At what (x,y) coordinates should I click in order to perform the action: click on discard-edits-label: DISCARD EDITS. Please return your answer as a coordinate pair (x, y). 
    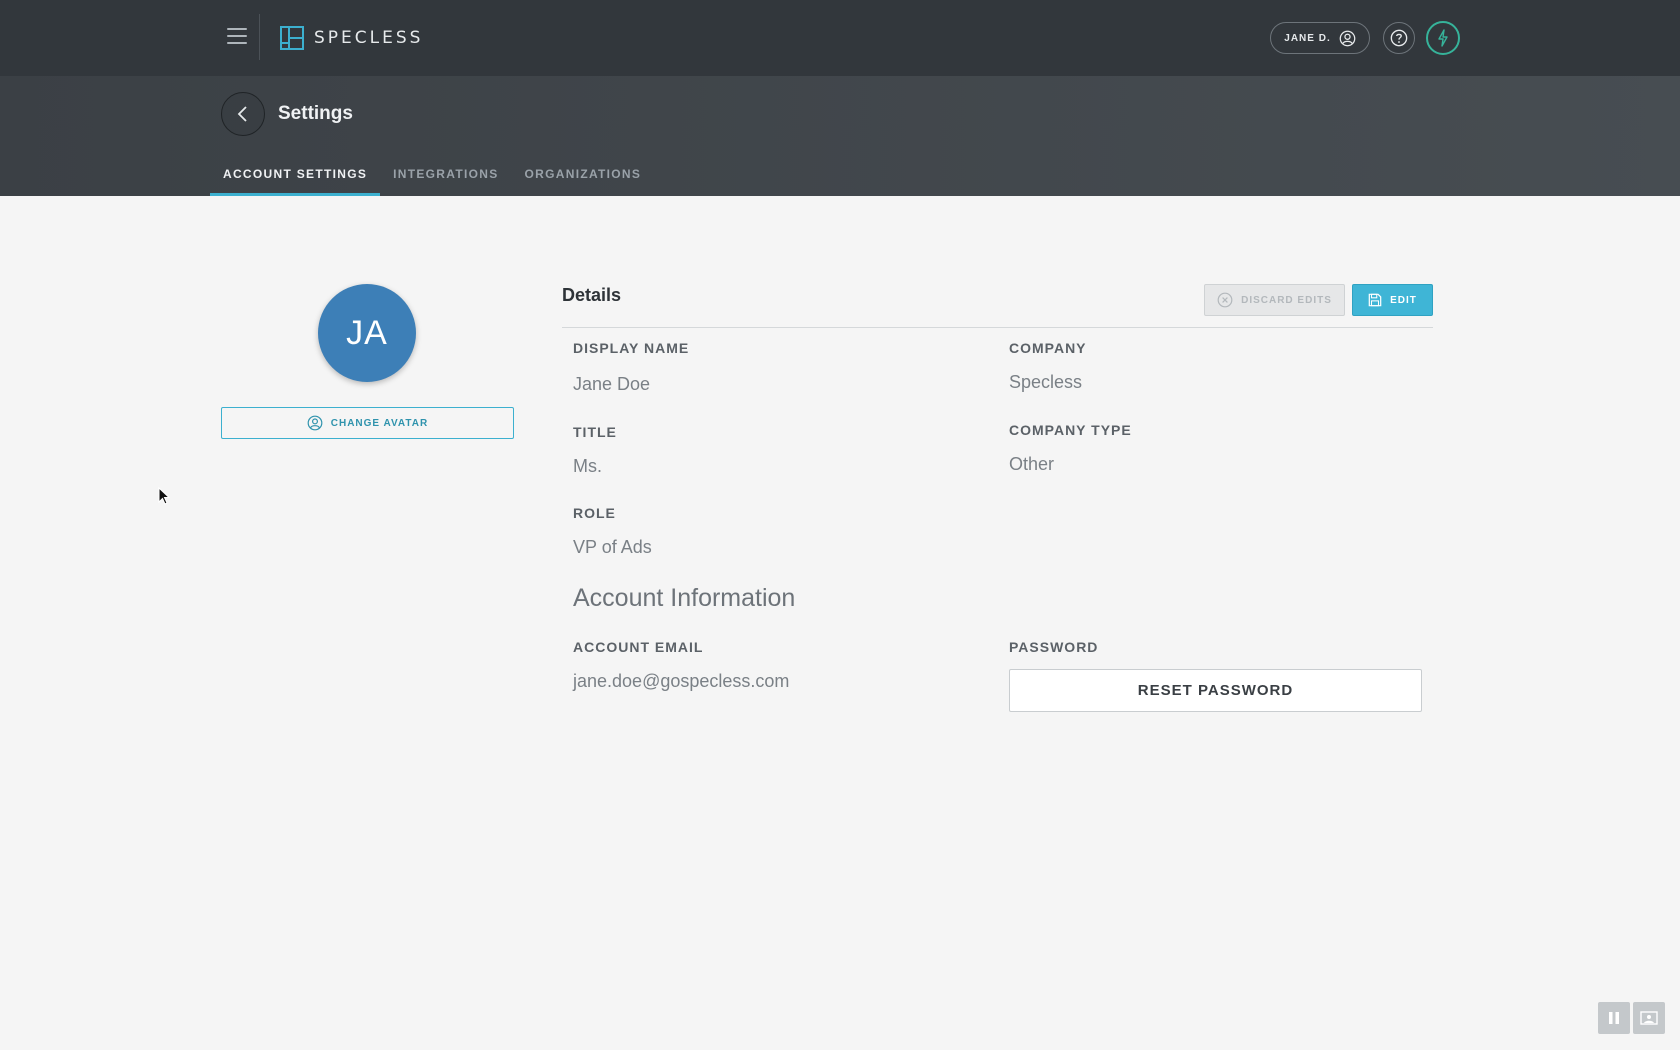
    Looking at the image, I should click on (1286, 300).